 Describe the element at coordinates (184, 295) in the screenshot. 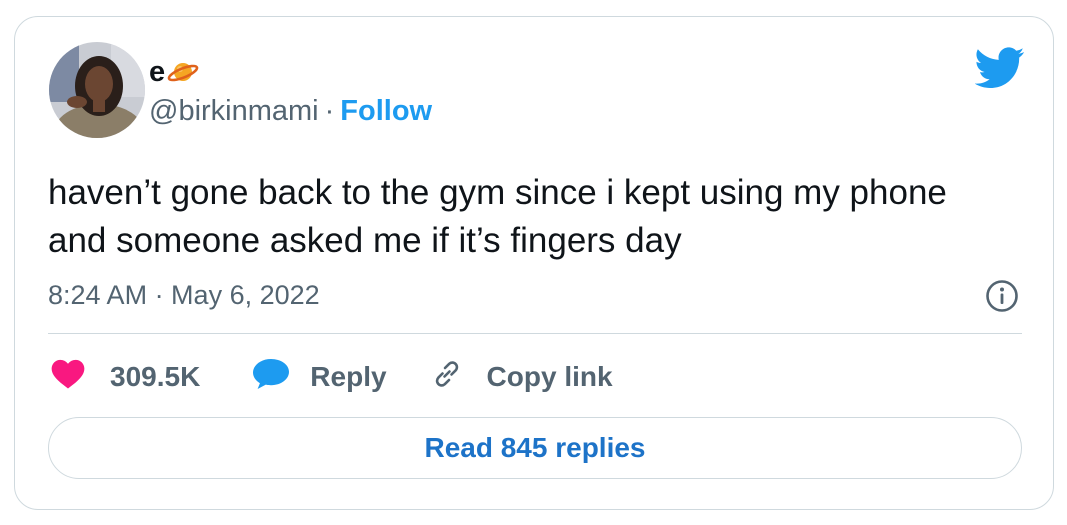

I see `tweet-timestamp: 8:24 AM · May 6, 2022` at that location.